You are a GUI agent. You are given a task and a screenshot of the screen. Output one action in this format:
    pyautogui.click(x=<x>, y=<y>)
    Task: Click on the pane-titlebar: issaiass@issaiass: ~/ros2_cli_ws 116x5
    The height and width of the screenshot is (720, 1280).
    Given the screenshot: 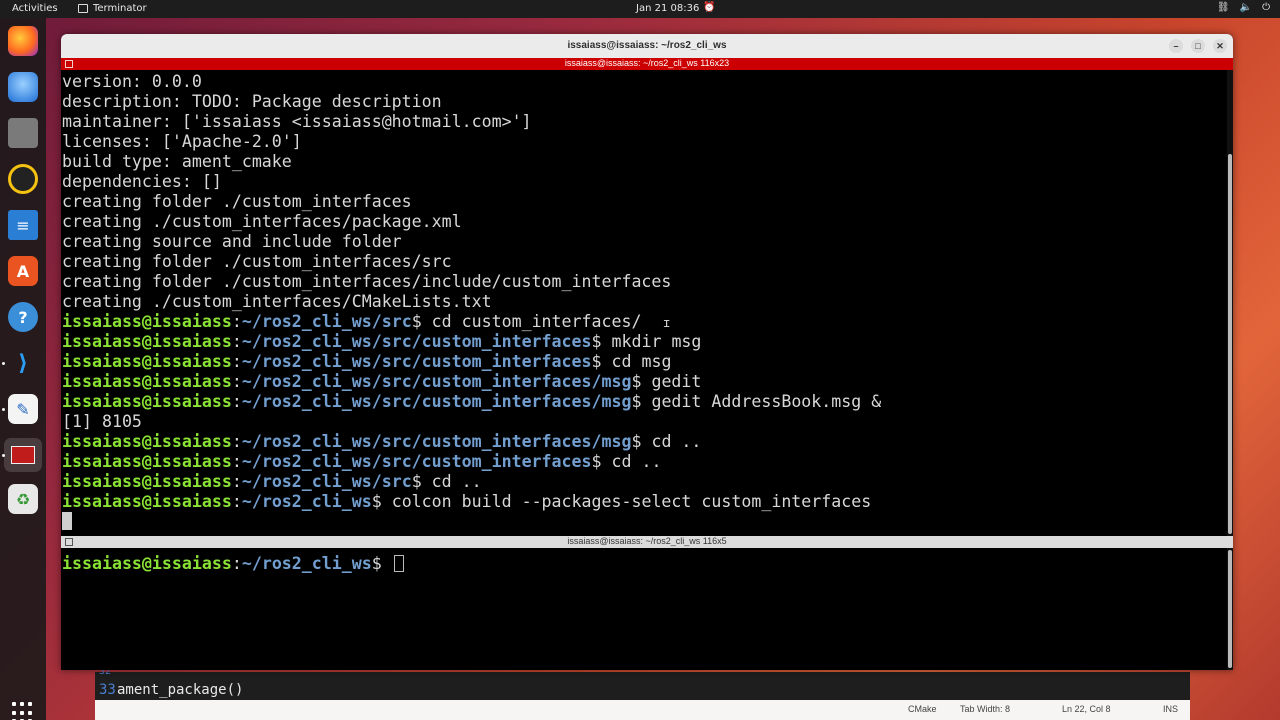 What is the action you would take?
    pyautogui.click(x=647, y=542)
    